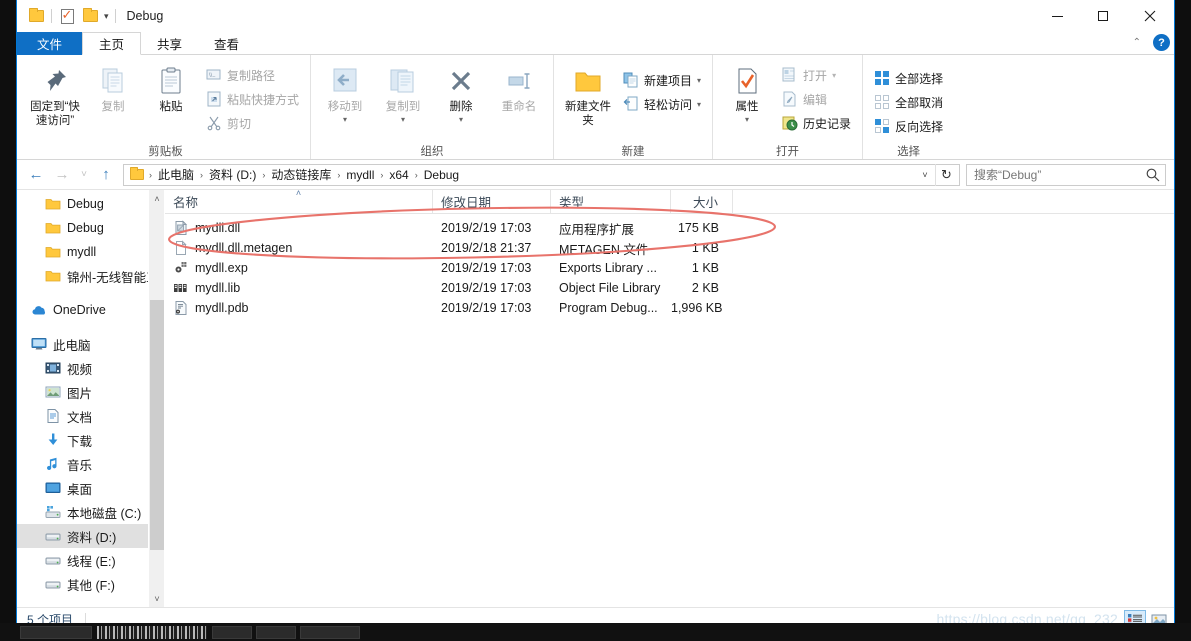 Image resolution: width=1191 pixels, height=641 pixels. Describe the element at coordinates (50, 43) in the screenshot. I see `tab-file: 文件` at that location.